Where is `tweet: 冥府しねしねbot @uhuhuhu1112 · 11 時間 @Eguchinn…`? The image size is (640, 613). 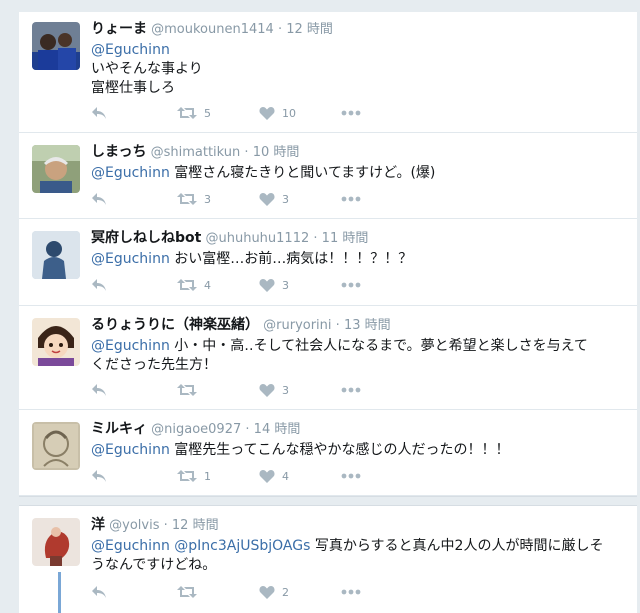 tweet: 冥府しねしねbot @uhuhuhu1112 · 11 時間 @Eguchinn… is located at coordinates (328, 262).